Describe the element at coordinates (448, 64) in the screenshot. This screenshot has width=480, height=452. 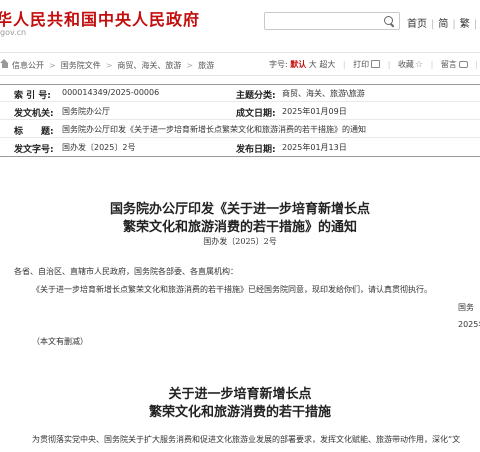
I see `comment-label: 留言` at that location.